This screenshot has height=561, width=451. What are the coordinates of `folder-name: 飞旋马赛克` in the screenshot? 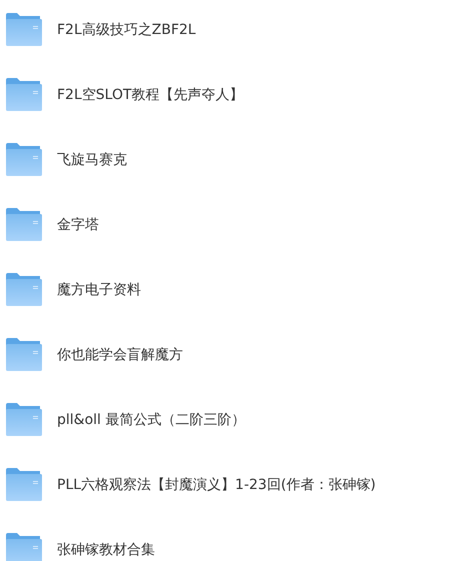 It's located at (92, 159).